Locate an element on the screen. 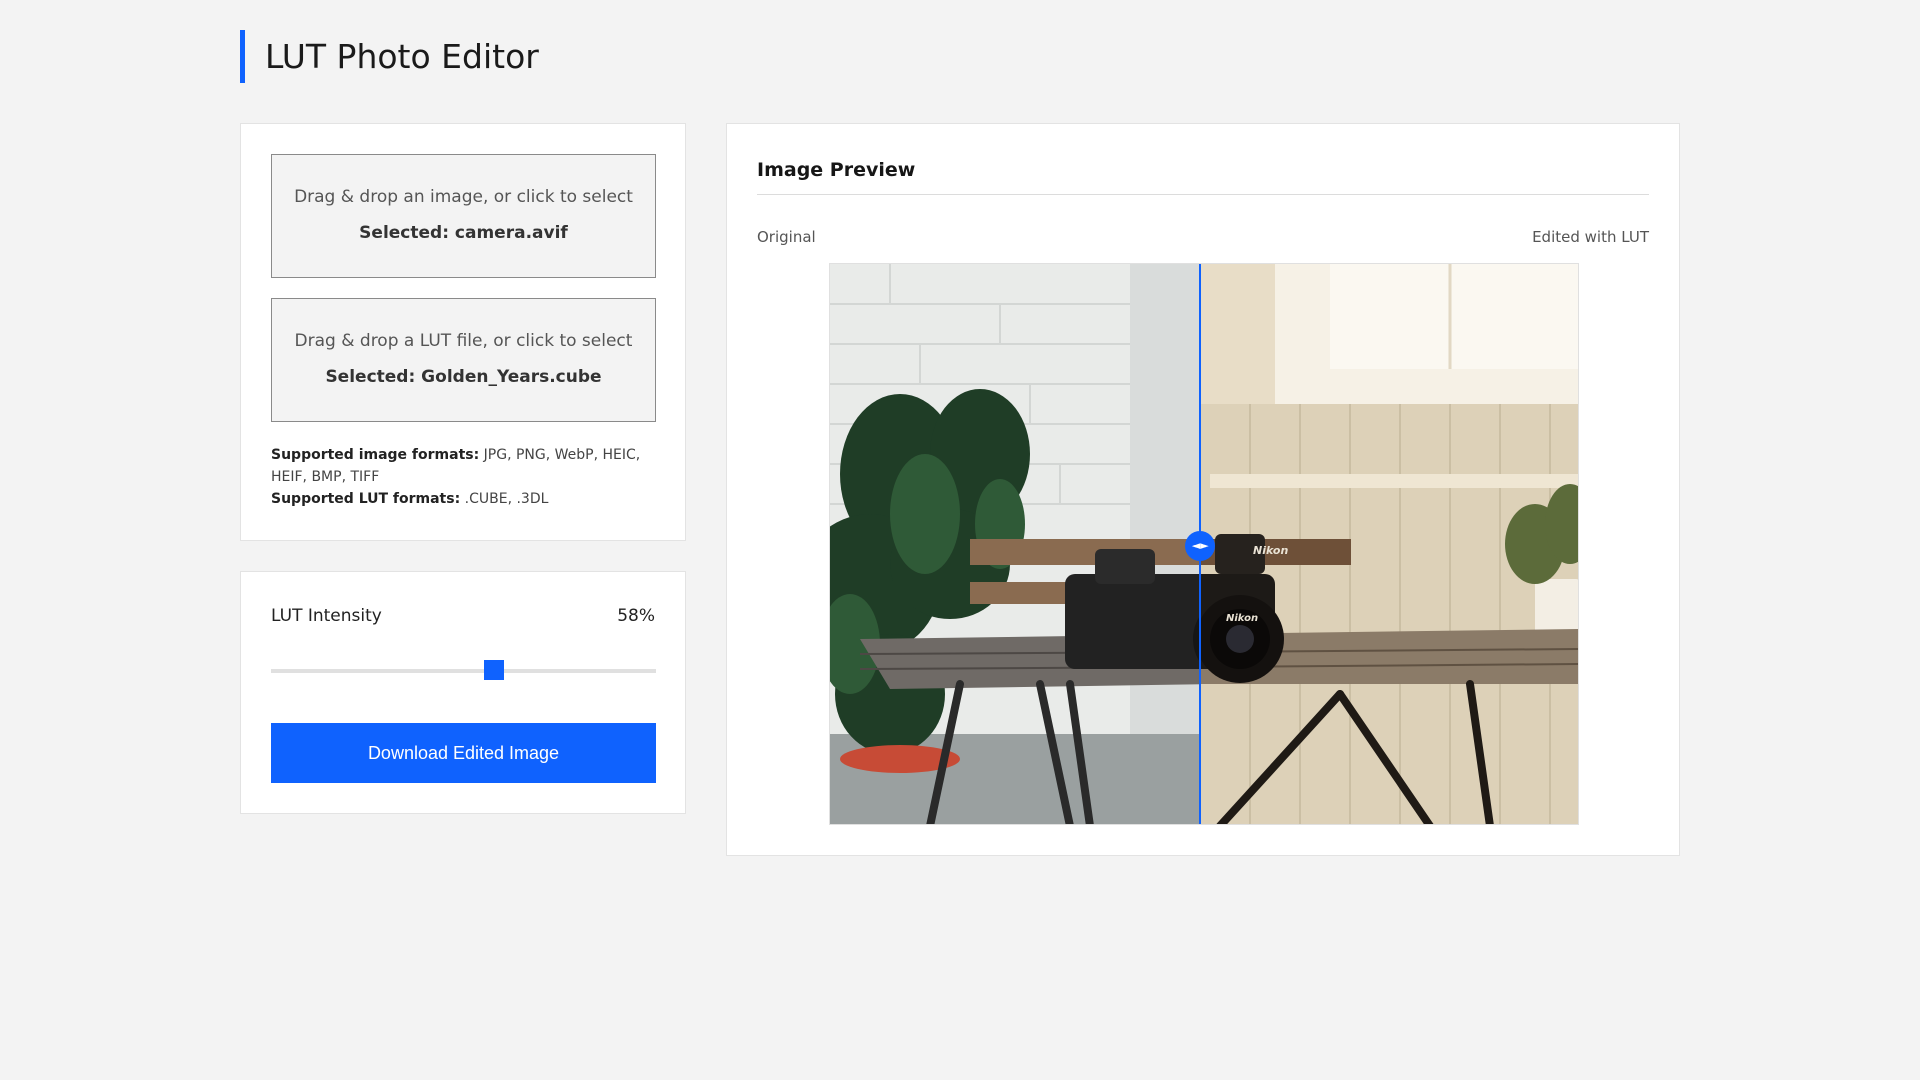  lut-formats-line: Supported LUT formats: .CUBE, .3DL is located at coordinates (466, 499).